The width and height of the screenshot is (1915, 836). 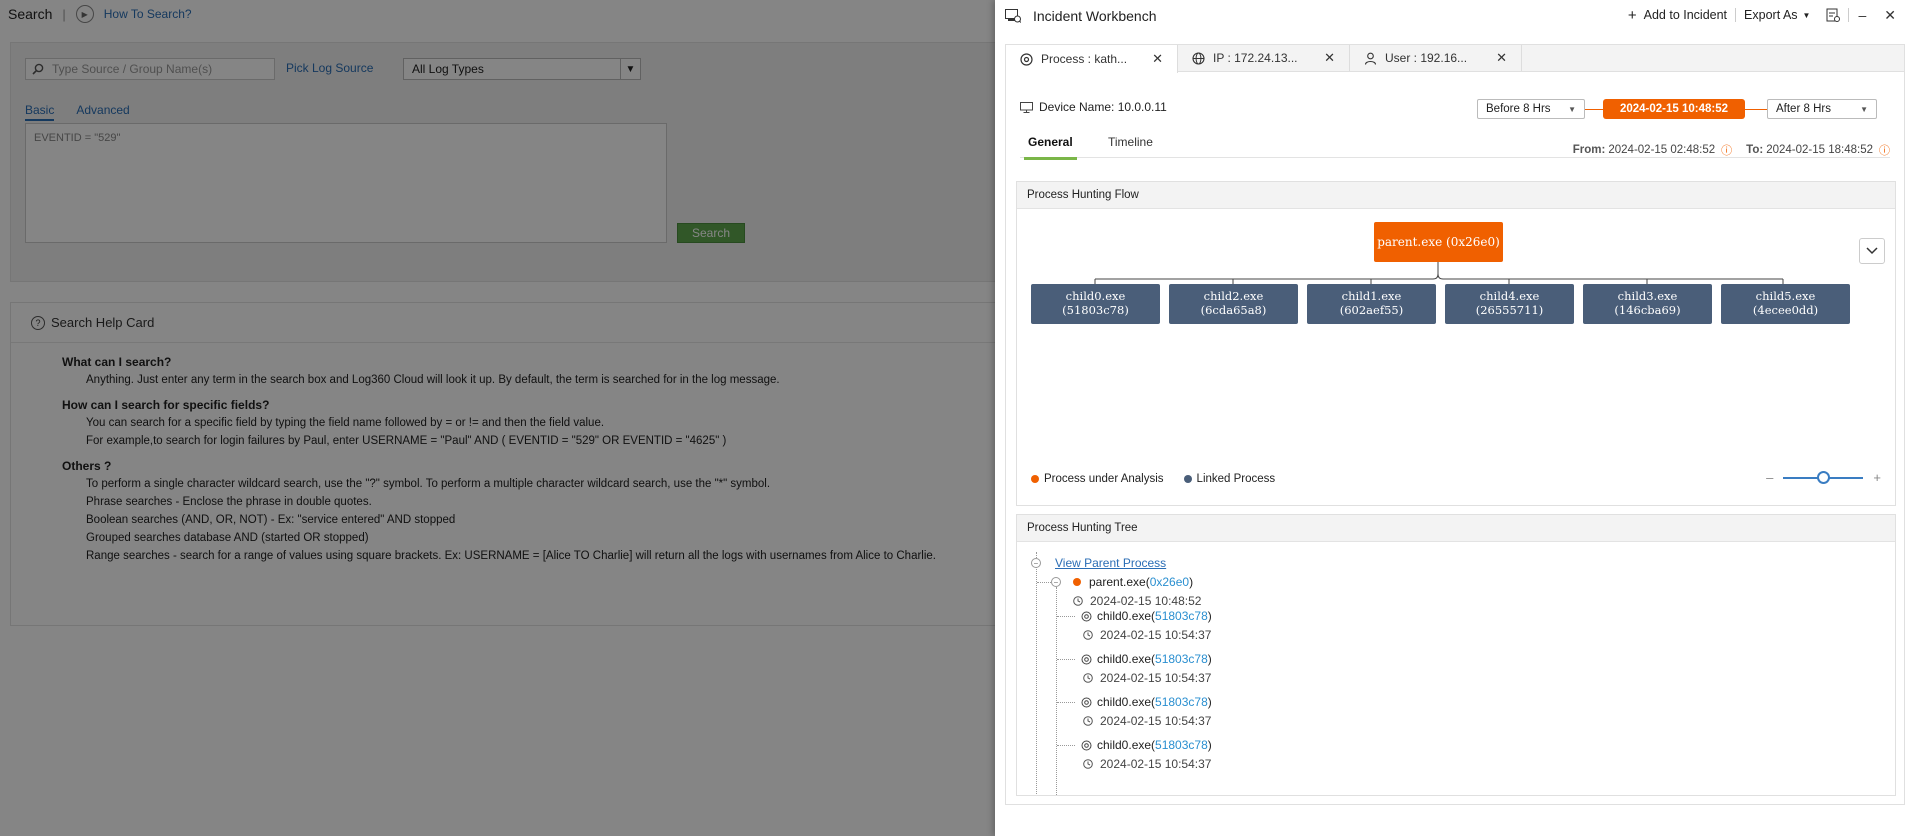 I want to click on child-name: child1.exe, so click(x=1371, y=296).